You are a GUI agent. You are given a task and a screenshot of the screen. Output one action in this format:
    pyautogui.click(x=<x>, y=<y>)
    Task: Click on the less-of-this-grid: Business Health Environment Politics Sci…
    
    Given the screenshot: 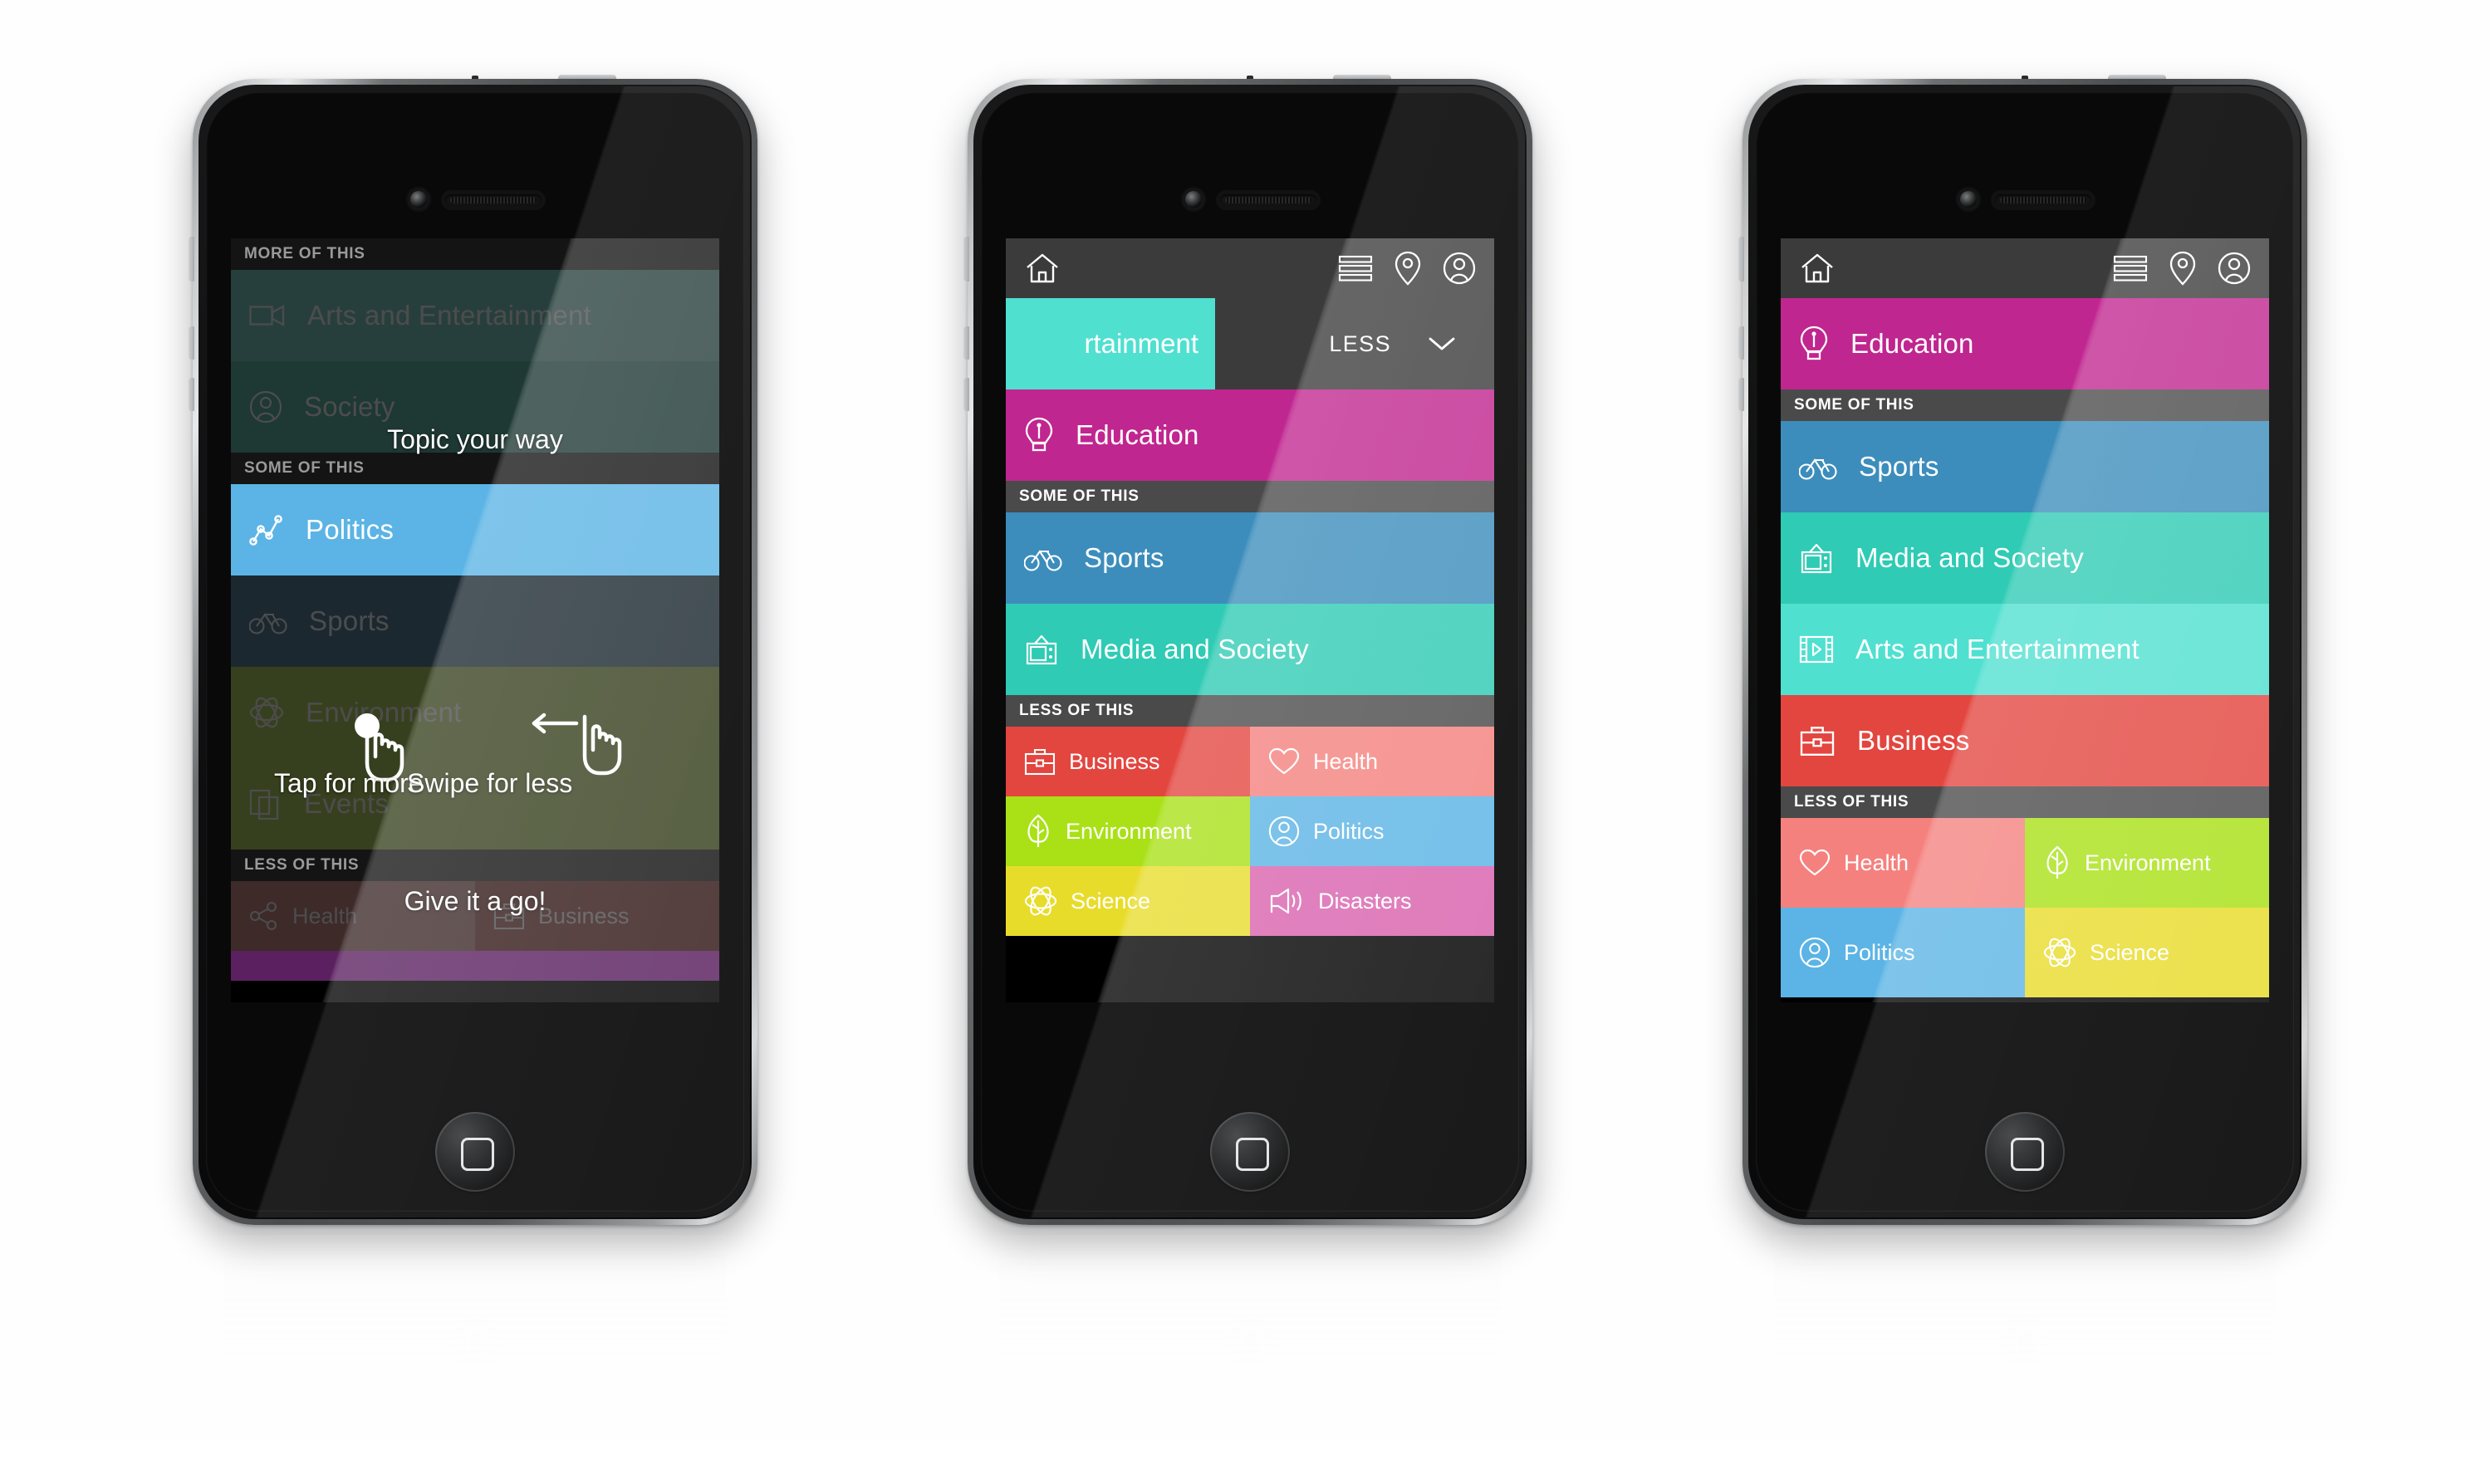 What is the action you would take?
    pyautogui.click(x=1250, y=831)
    